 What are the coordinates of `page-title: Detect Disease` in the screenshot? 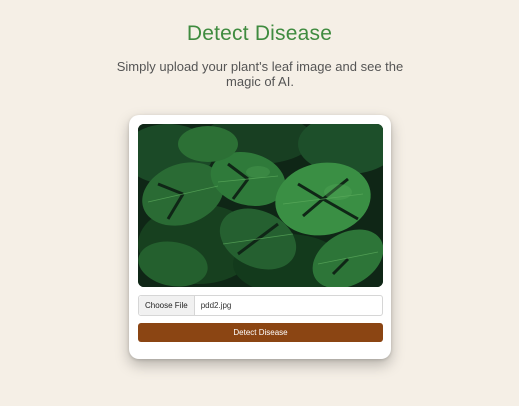 It's located at (259, 33).